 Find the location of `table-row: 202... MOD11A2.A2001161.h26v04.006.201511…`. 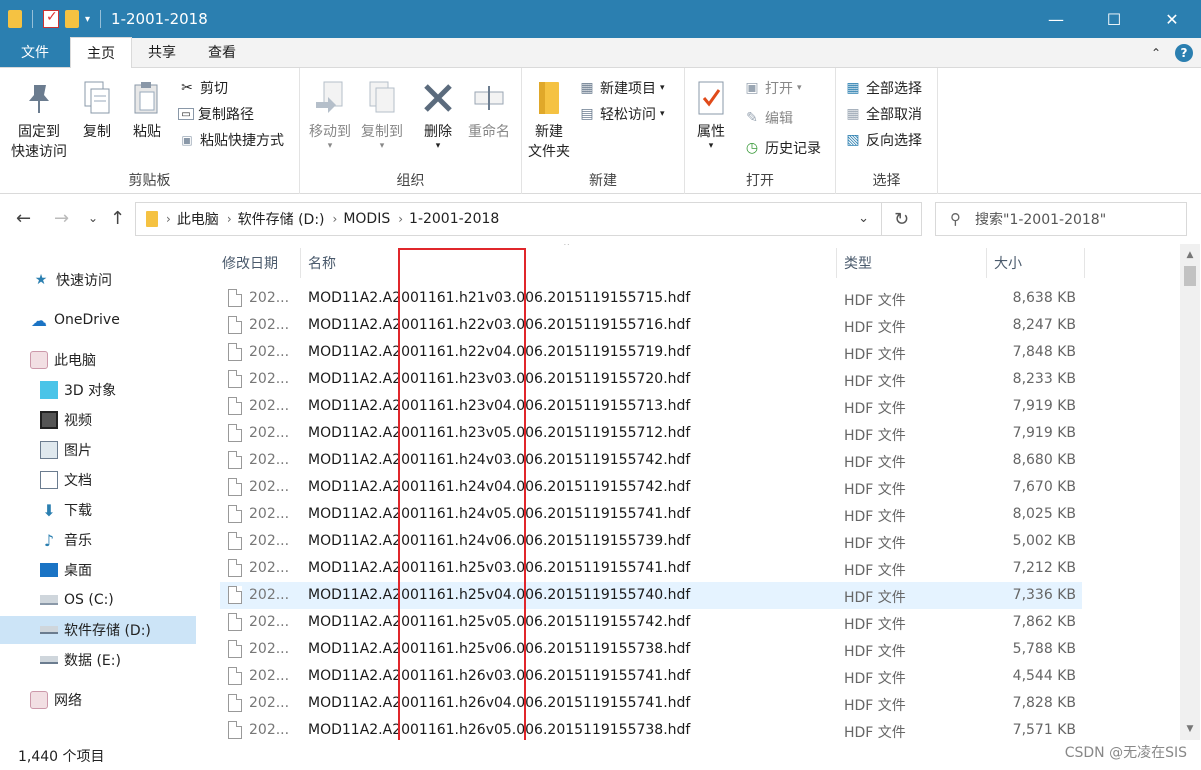

table-row: 202... MOD11A2.A2001161.h26v04.006.201511… is located at coordinates (651, 703).